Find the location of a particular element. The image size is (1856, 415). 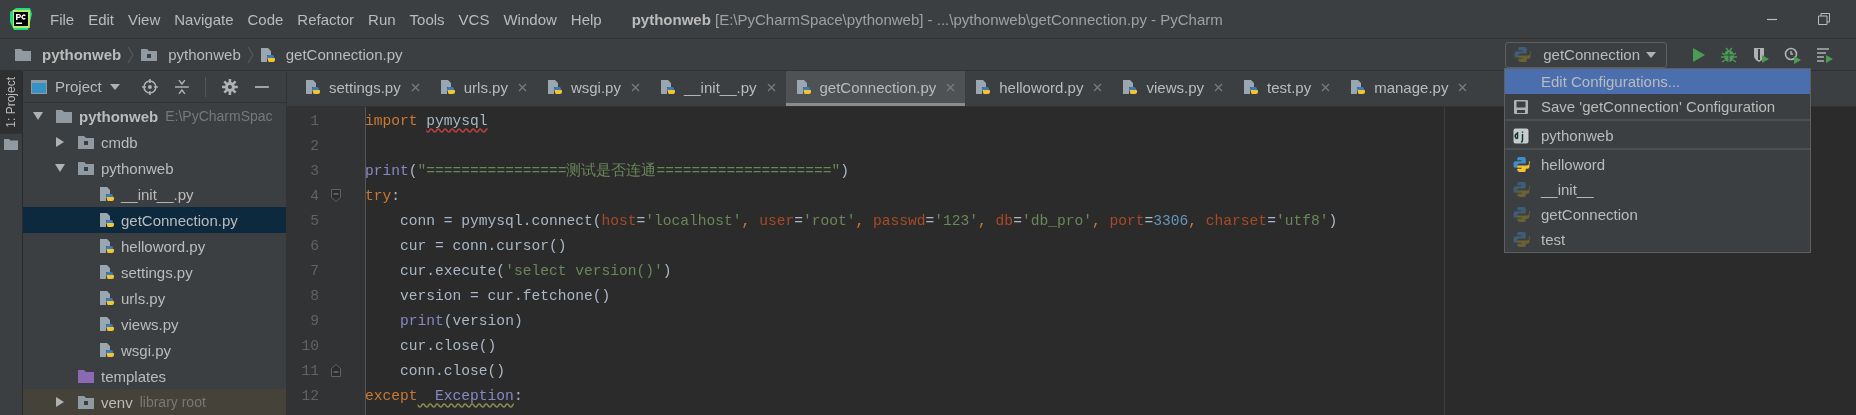

code-line: cur = conn.cursor() is located at coordinates (483, 245).